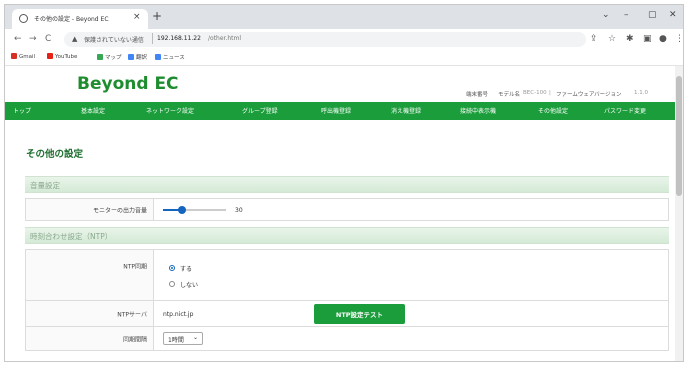 The height and width of the screenshot is (365, 688). I want to click on ntp-server-label-cell: NTPサーバ, so click(90, 313).